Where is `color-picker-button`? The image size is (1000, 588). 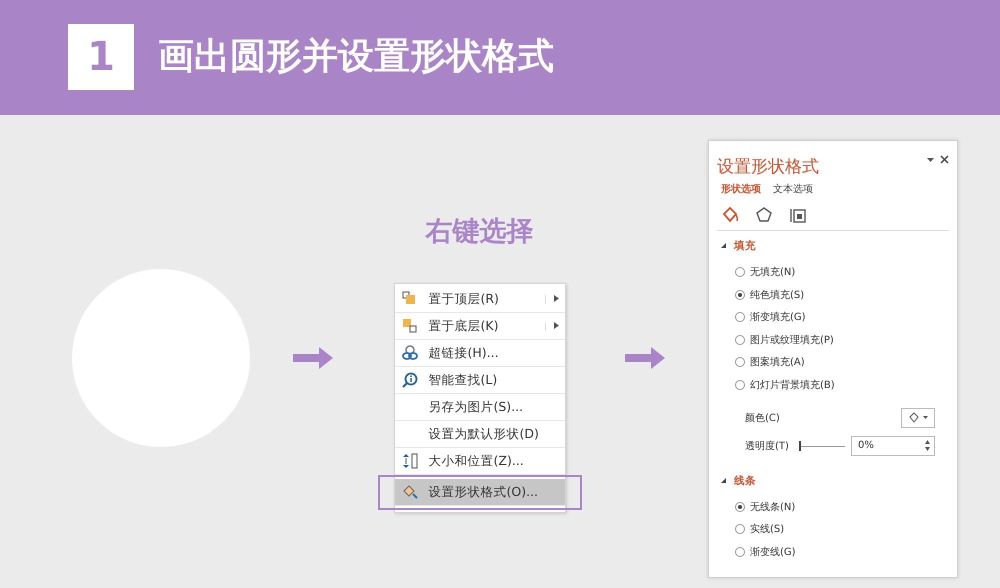 color-picker-button is located at coordinates (918, 418).